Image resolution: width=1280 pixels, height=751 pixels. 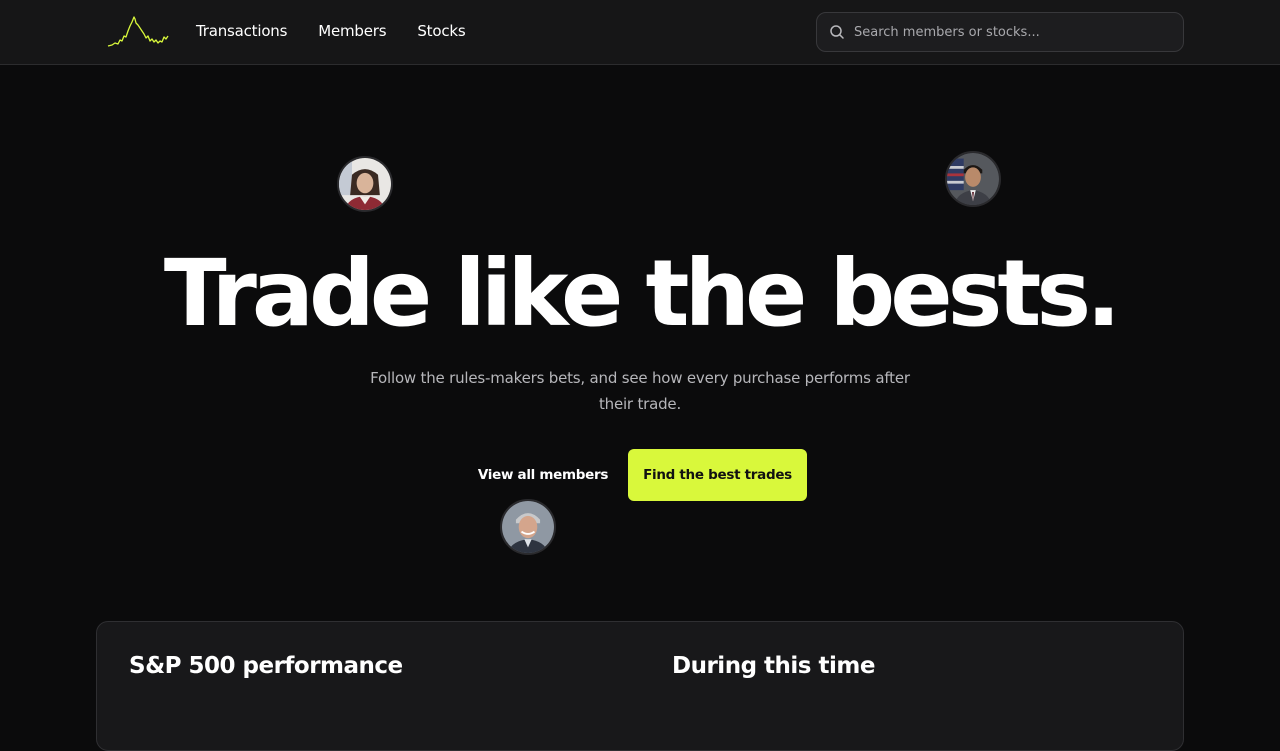 What do you see at coordinates (640, 686) in the screenshot?
I see `sp500-performance-card: S&P 500 performance During this time` at bounding box center [640, 686].